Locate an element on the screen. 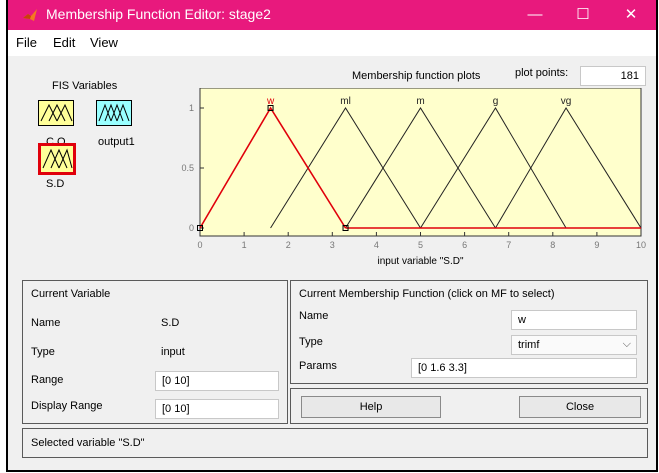 This screenshot has height=473, width=659. menu-bar: File Edit View is located at coordinates (332, 43).